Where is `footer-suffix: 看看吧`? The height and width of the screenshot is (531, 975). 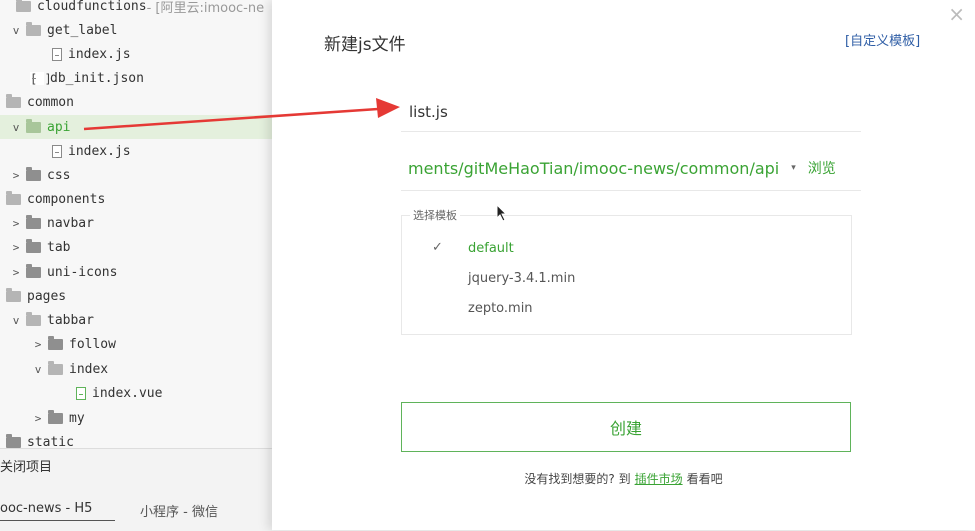
footer-suffix: 看看吧 is located at coordinates (704, 479).